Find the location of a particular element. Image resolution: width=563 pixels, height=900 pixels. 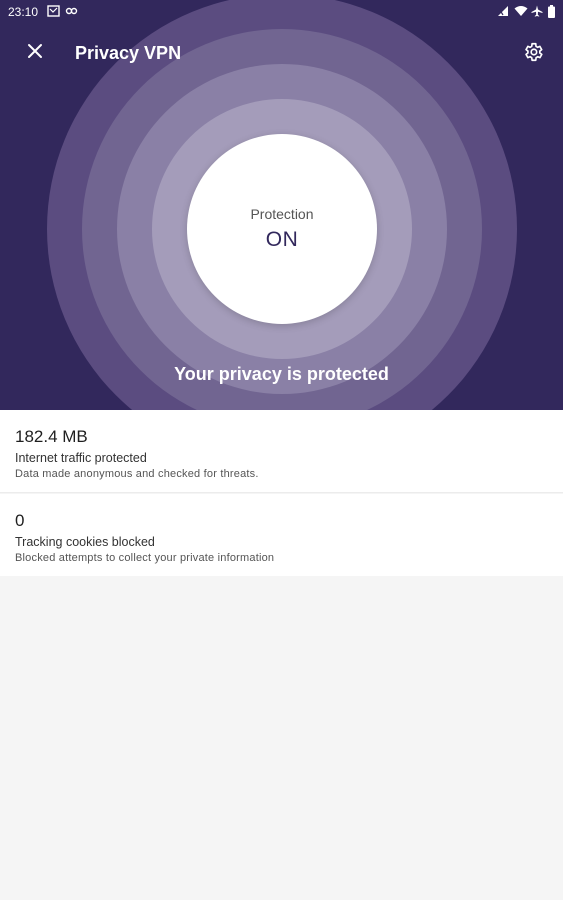

stat-value: 182.4 MB is located at coordinates (51, 436).